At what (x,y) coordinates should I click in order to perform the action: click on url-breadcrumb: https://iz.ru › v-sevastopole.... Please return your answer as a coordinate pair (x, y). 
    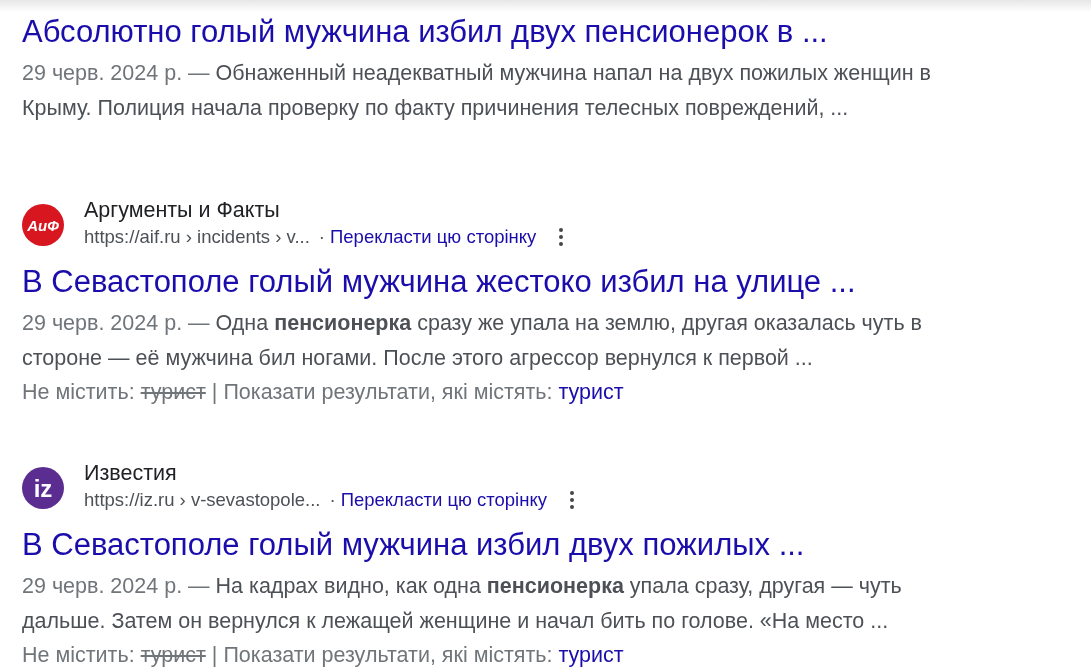
    Looking at the image, I should click on (202, 500).